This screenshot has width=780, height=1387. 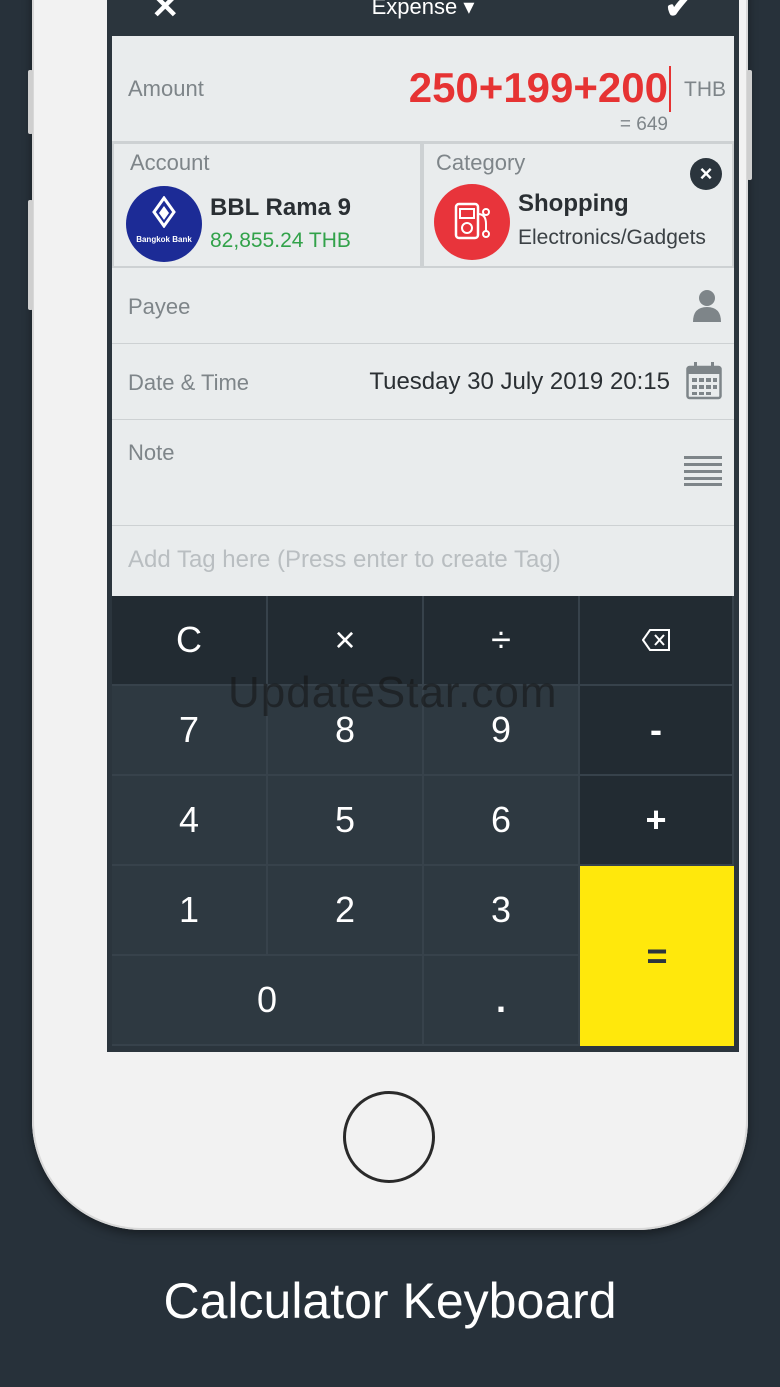 I want to click on amount-row: Amount 250+199+200 THB = 649, so click(x=423, y=89).